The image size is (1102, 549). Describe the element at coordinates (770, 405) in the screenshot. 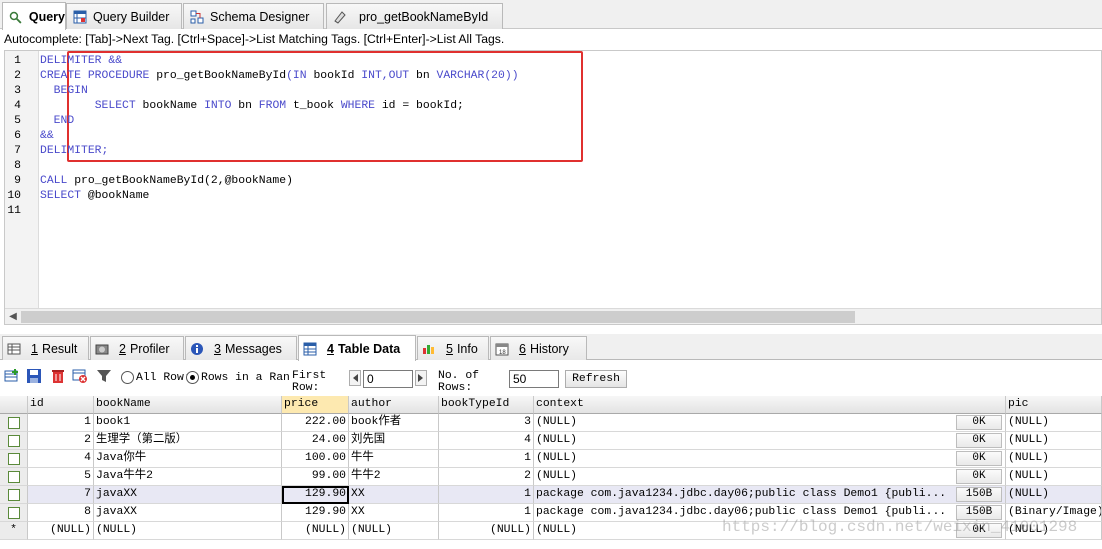

I see `column-header: context` at that location.